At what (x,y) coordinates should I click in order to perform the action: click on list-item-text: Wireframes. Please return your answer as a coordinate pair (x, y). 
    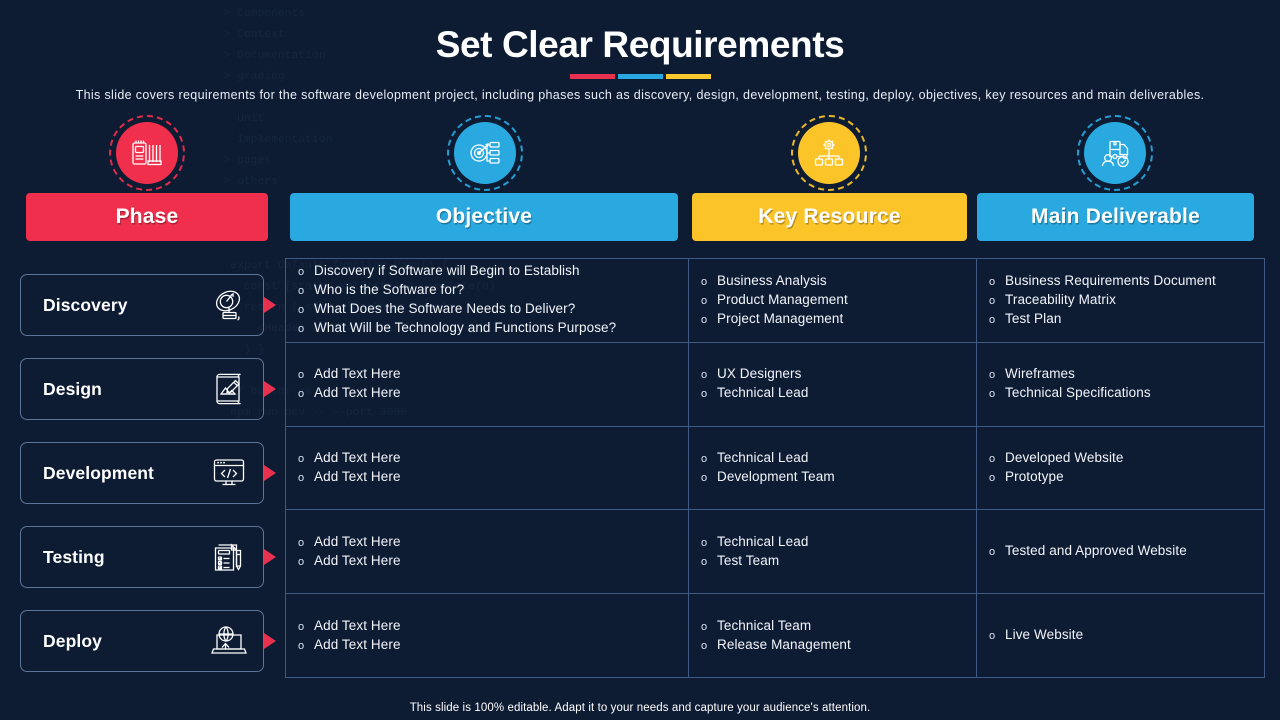
    Looking at the image, I should click on (1040, 374).